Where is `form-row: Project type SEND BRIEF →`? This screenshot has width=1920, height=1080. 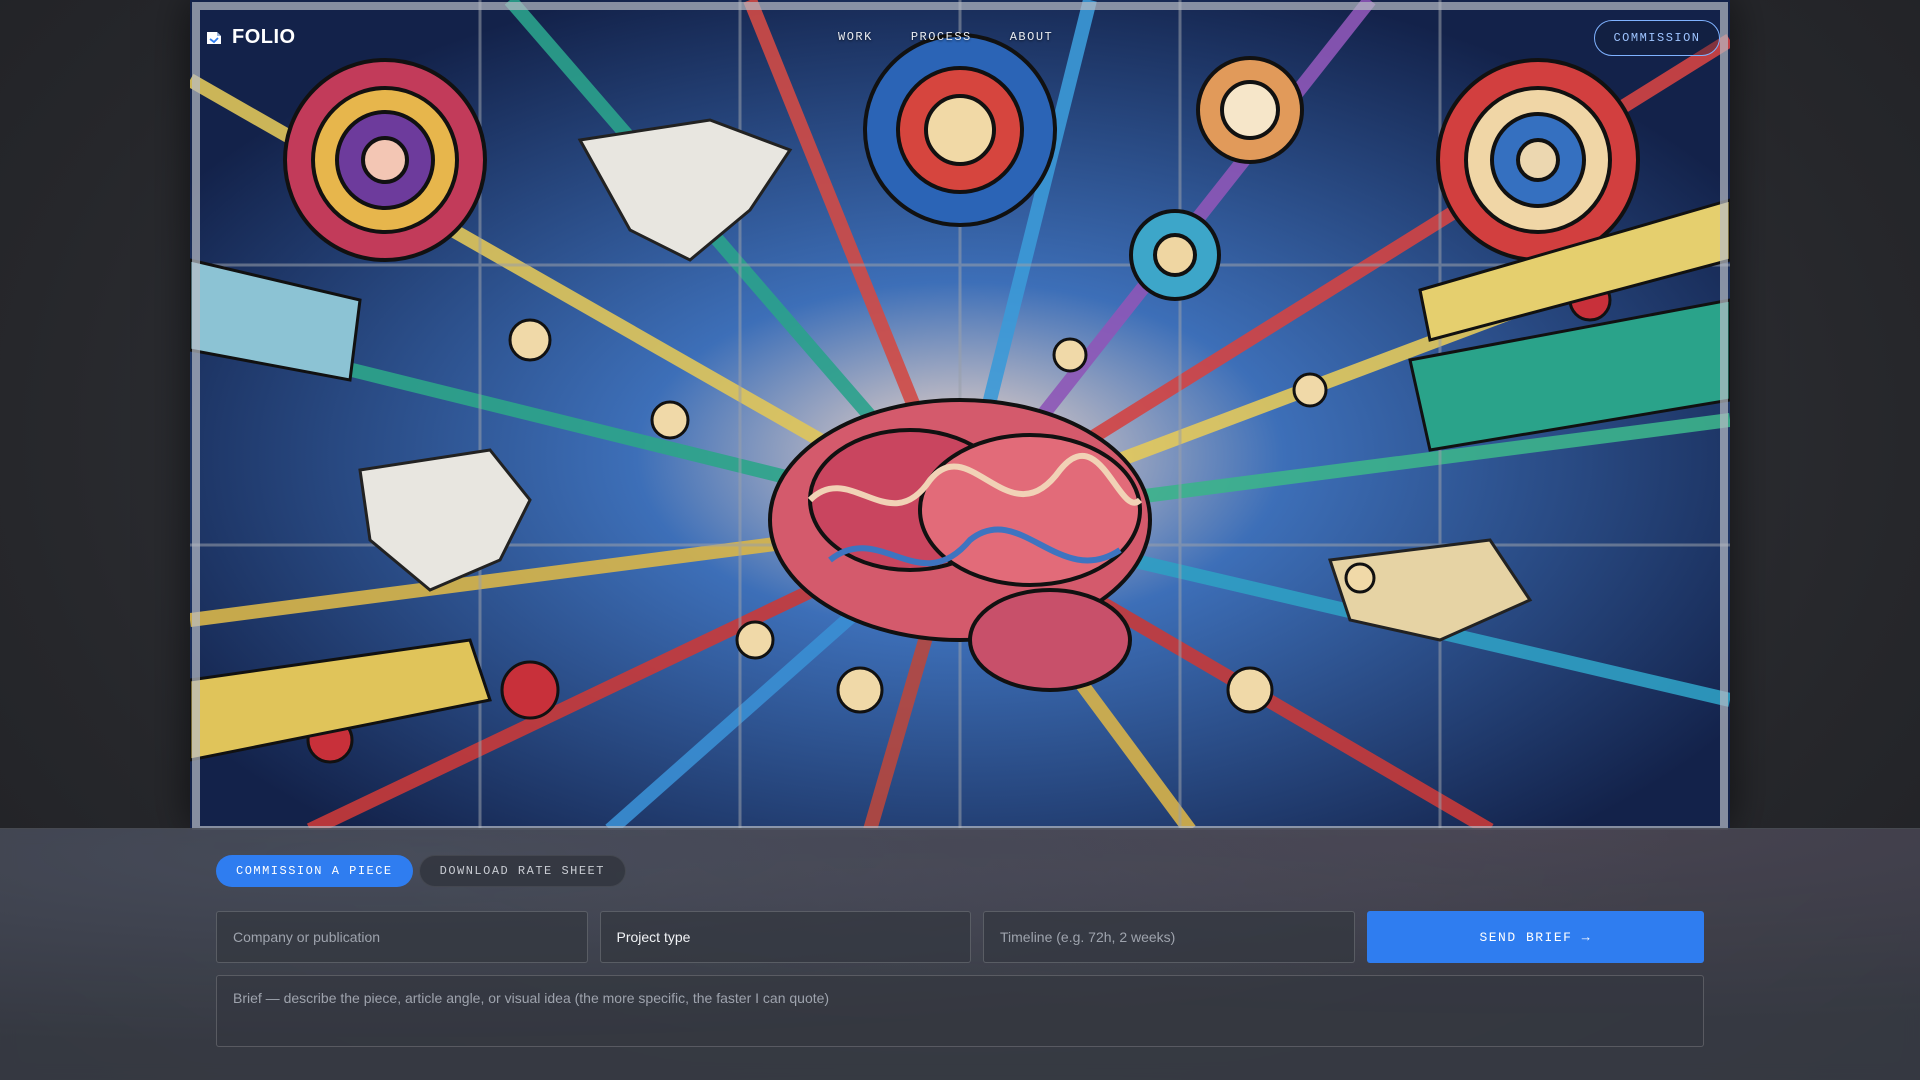 form-row: Project type SEND BRIEF → is located at coordinates (960, 937).